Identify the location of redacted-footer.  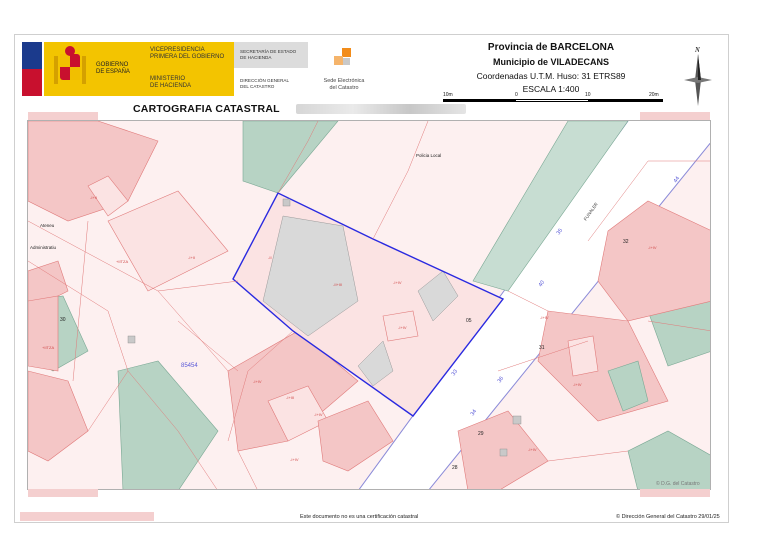
(87, 516).